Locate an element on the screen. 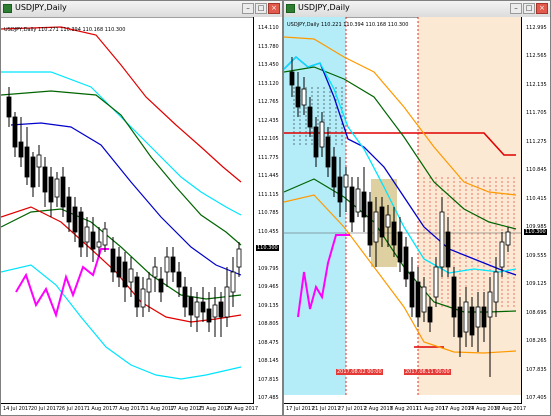 This screenshot has width=551, height=416. date-tick-label: 8 Aug 2017 is located at coordinates (404, 409).